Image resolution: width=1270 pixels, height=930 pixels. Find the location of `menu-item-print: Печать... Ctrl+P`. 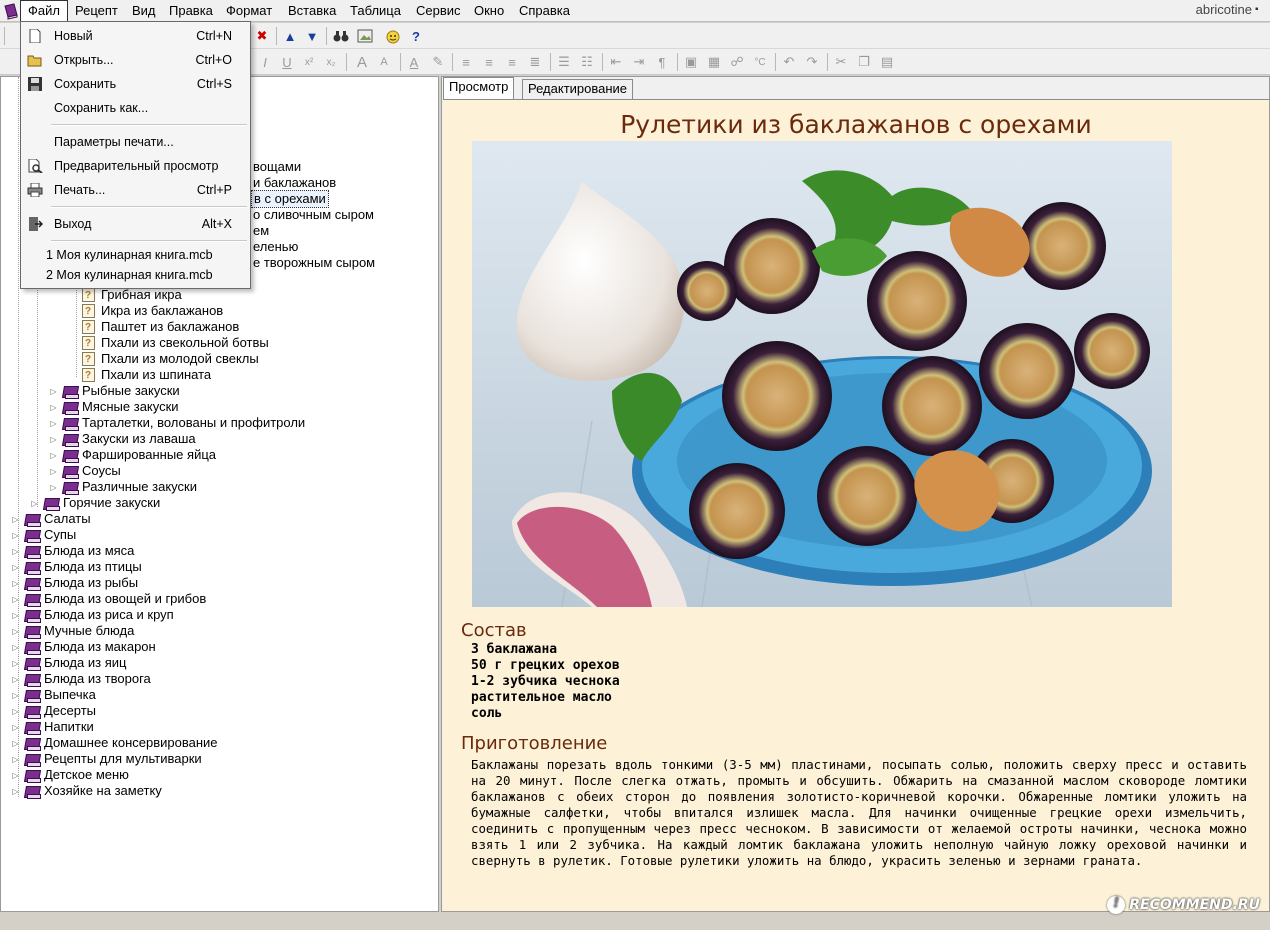

menu-item-print: Печать... Ctrl+P is located at coordinates (135, 190).